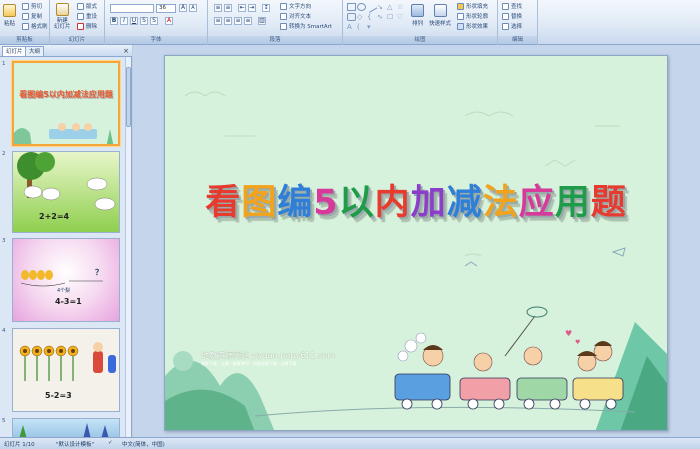  I want to click on shadow-button: S, so click(154, 21).